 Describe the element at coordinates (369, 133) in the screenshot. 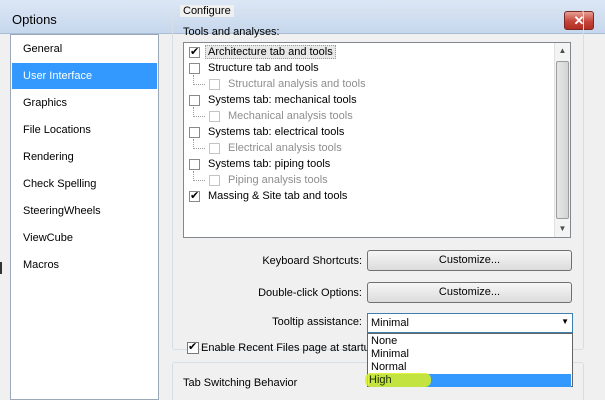

I see `tree-item-electrical: Systems tab: electrical tools` at that location.